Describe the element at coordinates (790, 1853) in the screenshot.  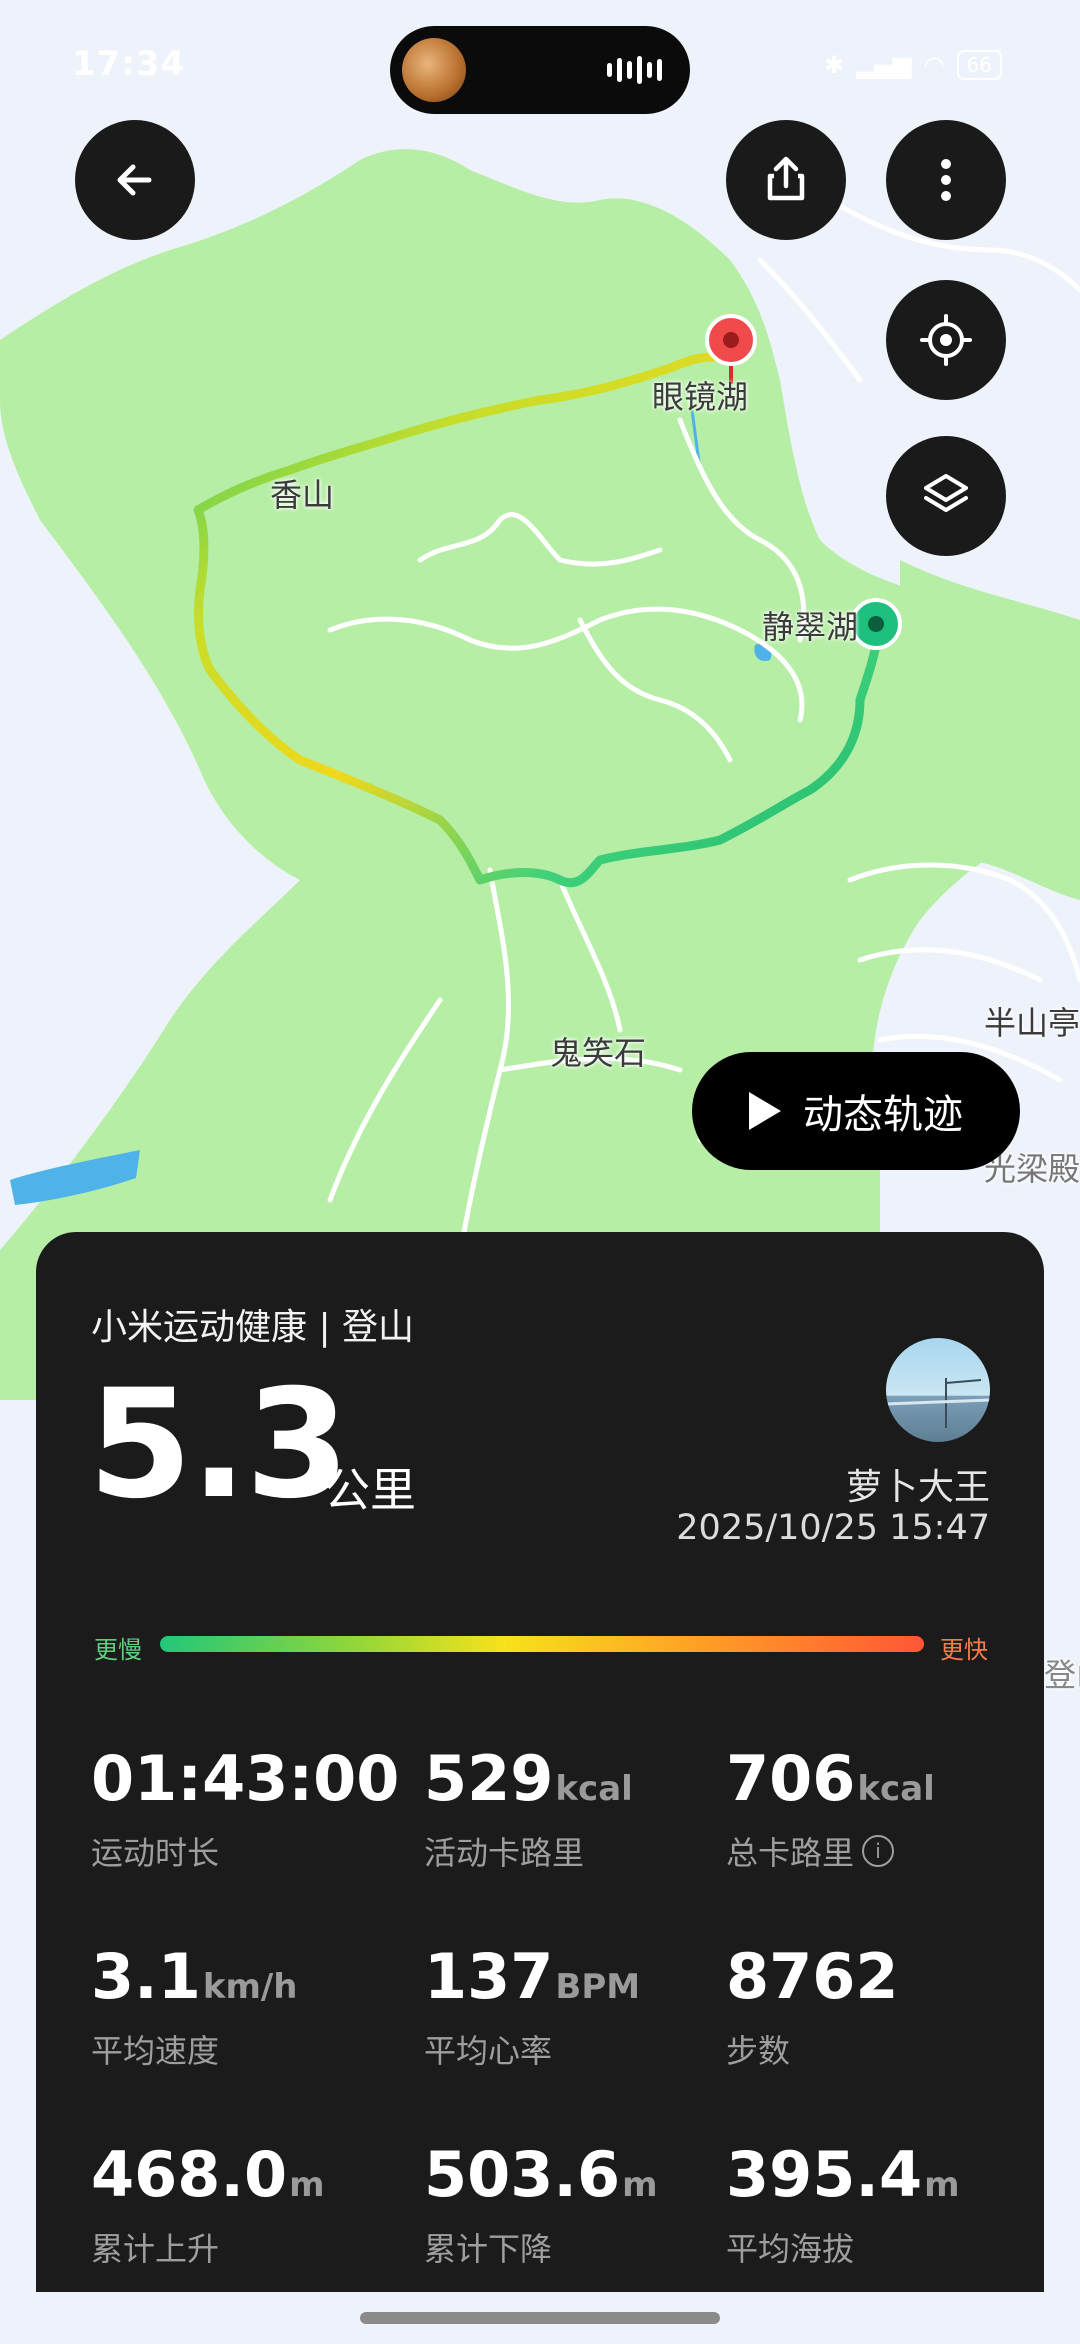
I see `stat-label: 总卡路里` at that location.